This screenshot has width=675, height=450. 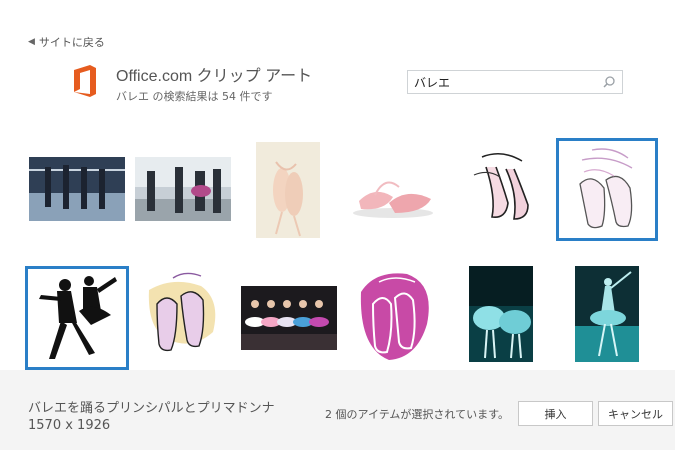 What do you see at coordinates (504, 82) in the screenshot?
I see `search-input` at bounding box center [504, 82].